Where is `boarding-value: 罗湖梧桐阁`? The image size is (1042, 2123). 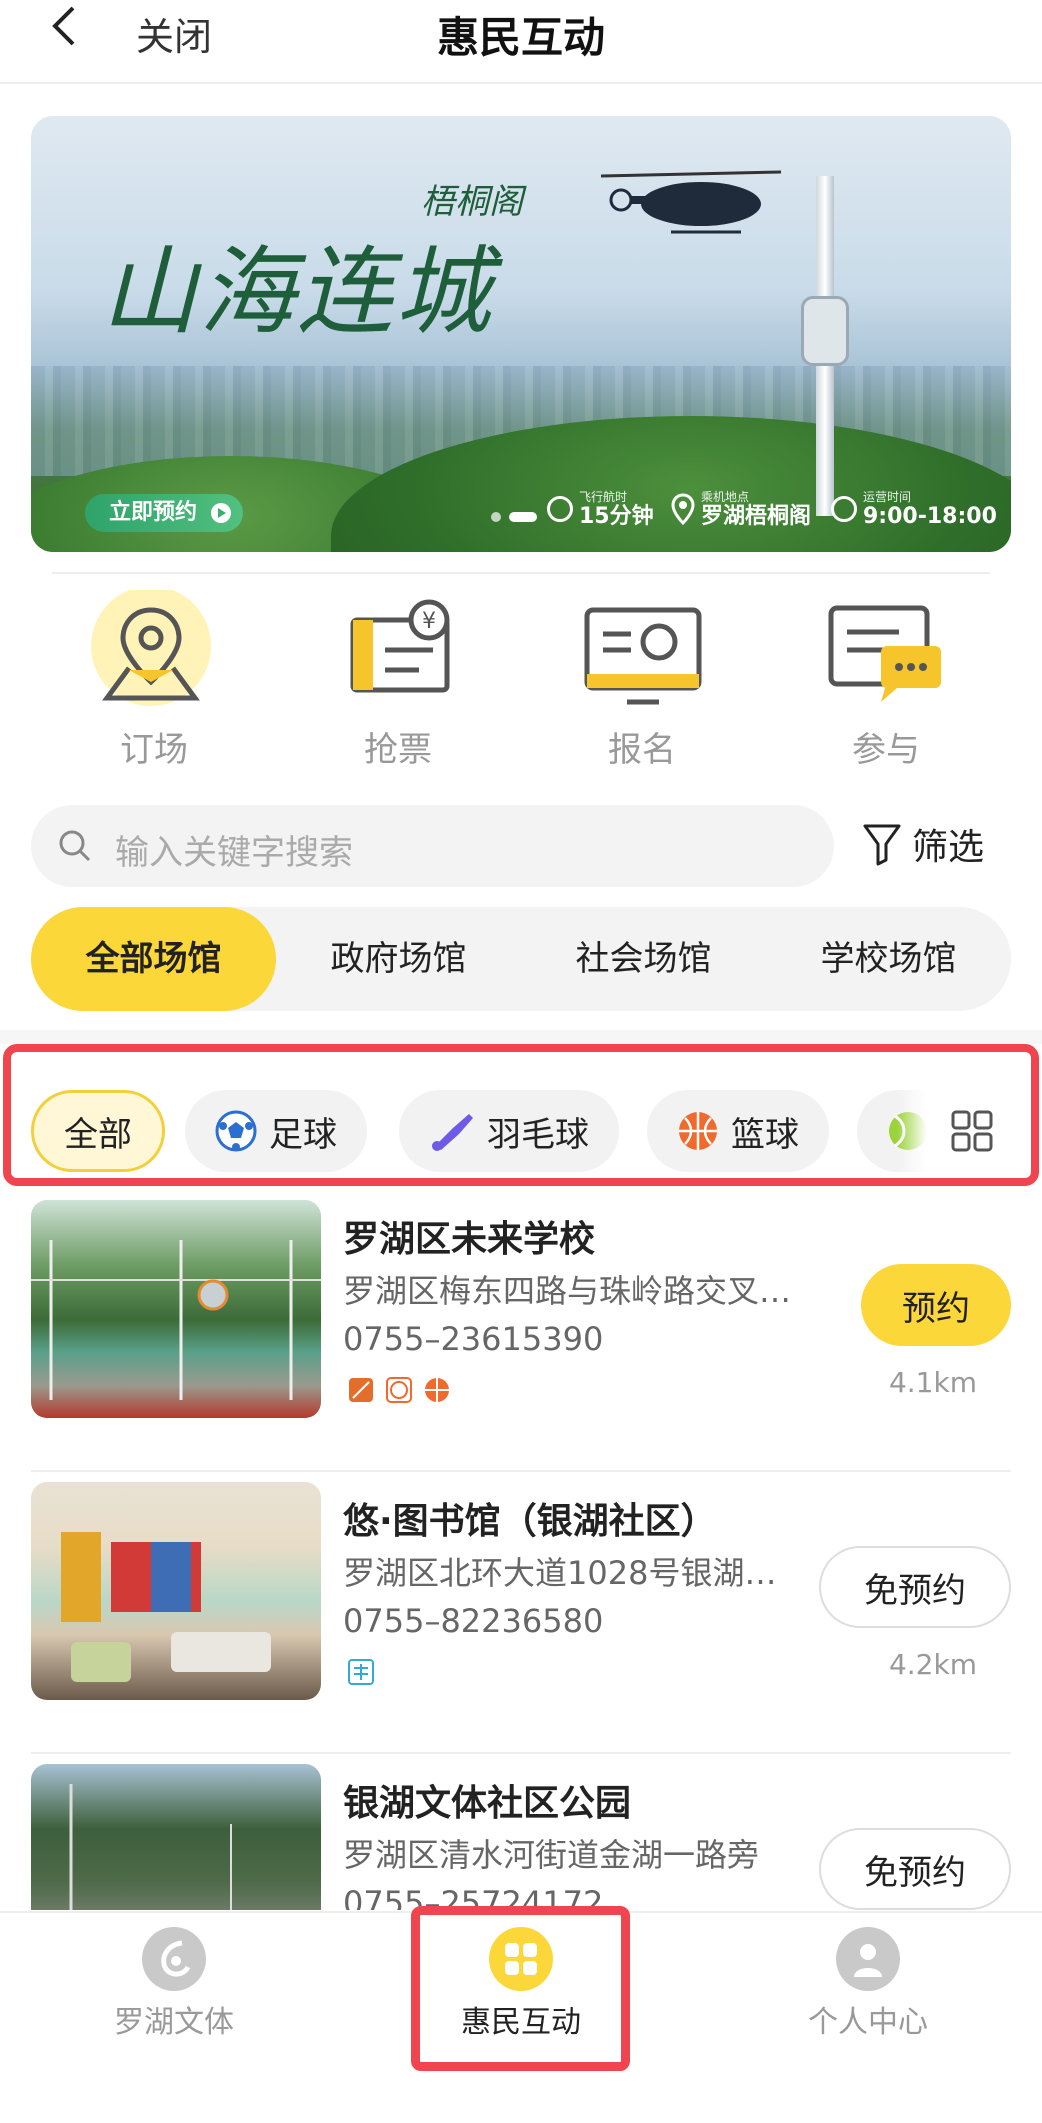
boarding-value: 罗湖梧桐阁 is located at coordinates (756, 516).